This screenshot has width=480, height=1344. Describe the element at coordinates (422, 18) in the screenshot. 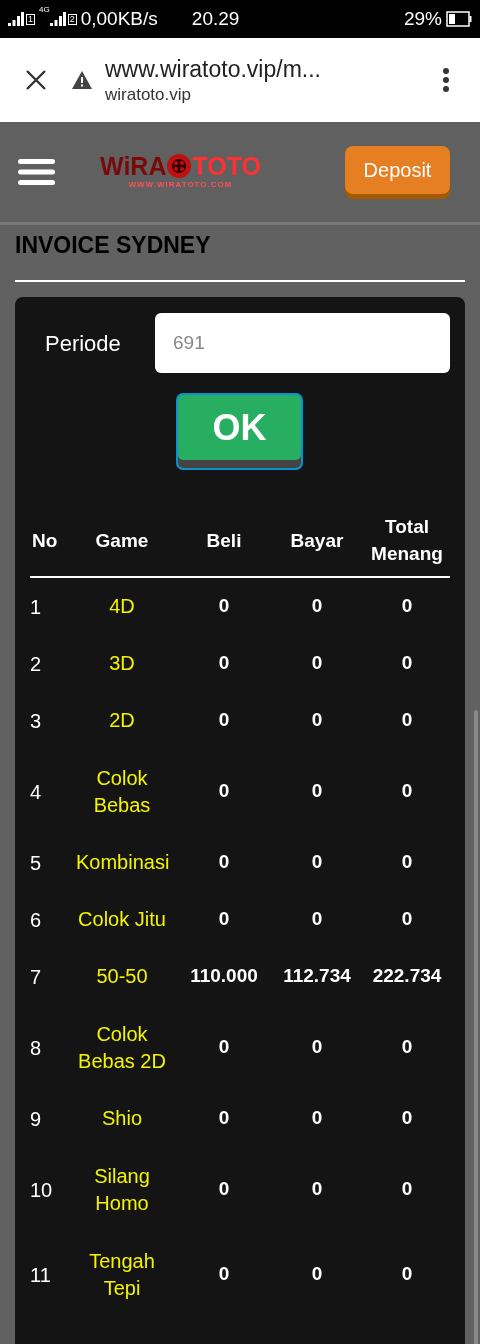

I see `battery-level: 29%` at that location.